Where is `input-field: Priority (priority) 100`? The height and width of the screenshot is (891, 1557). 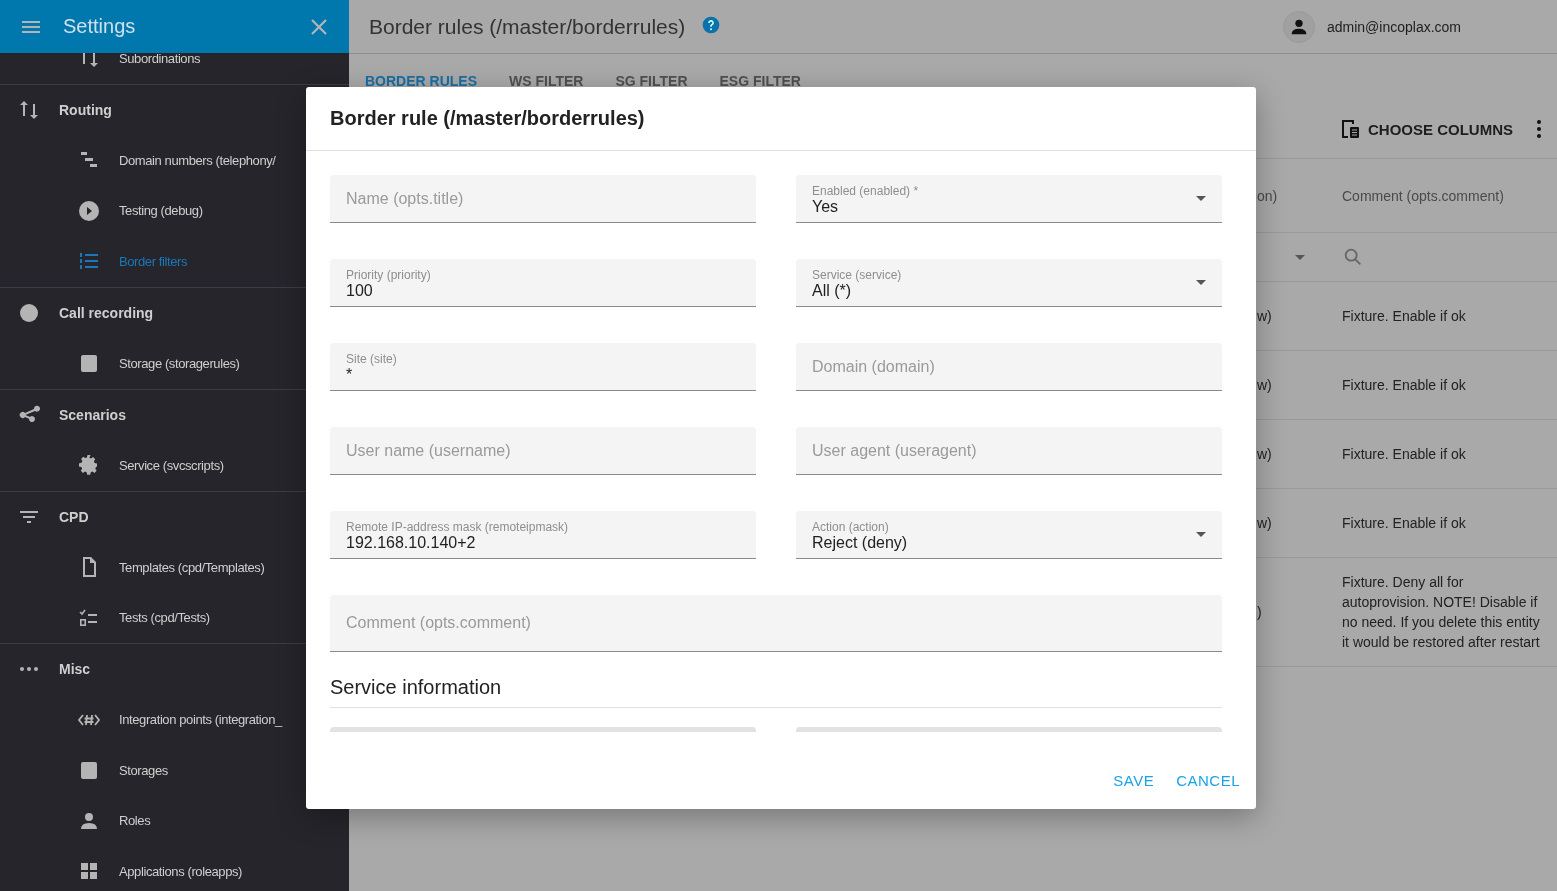 input-field: Priority (priority) 100 is located at coordinates (543, 283).